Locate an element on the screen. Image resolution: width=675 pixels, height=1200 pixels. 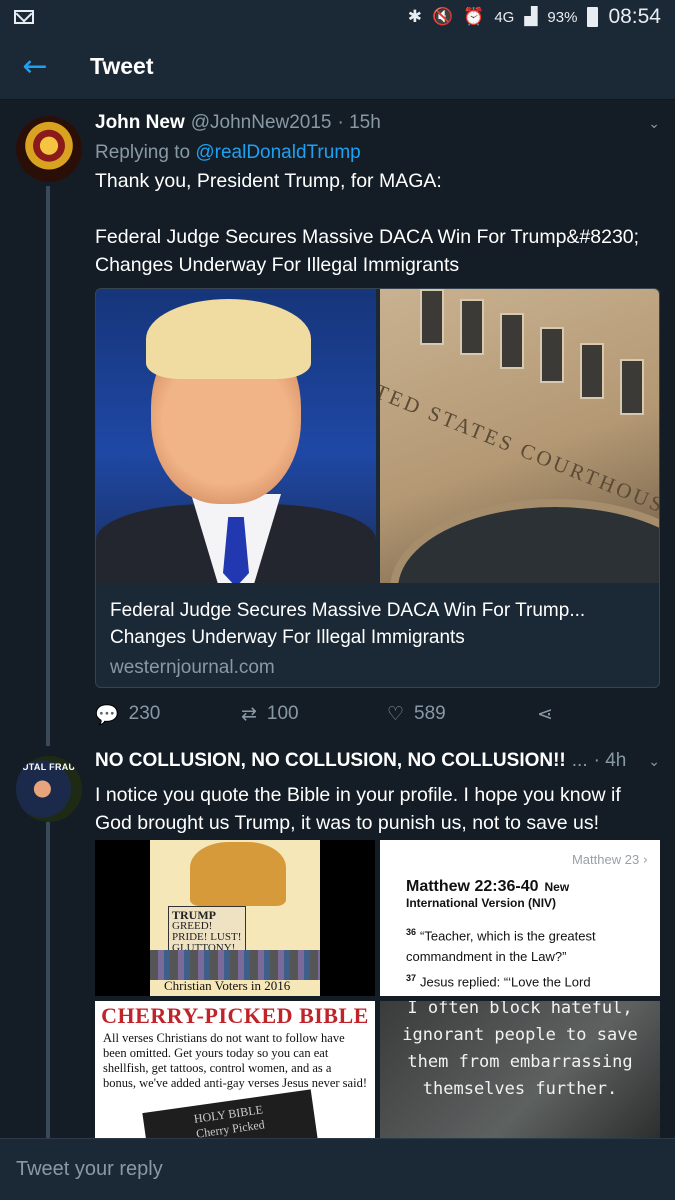
share-icon: ⋖ is located at coordinates (545, 714).